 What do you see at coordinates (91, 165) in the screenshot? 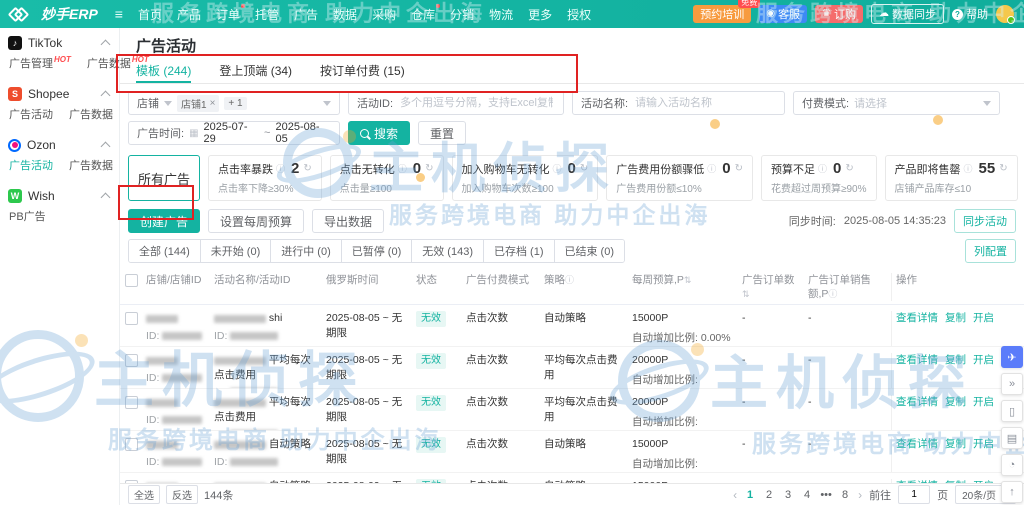
I see `sidebar-item-ozon-ad-data: 广告数据` at bounding box center [91, 165].